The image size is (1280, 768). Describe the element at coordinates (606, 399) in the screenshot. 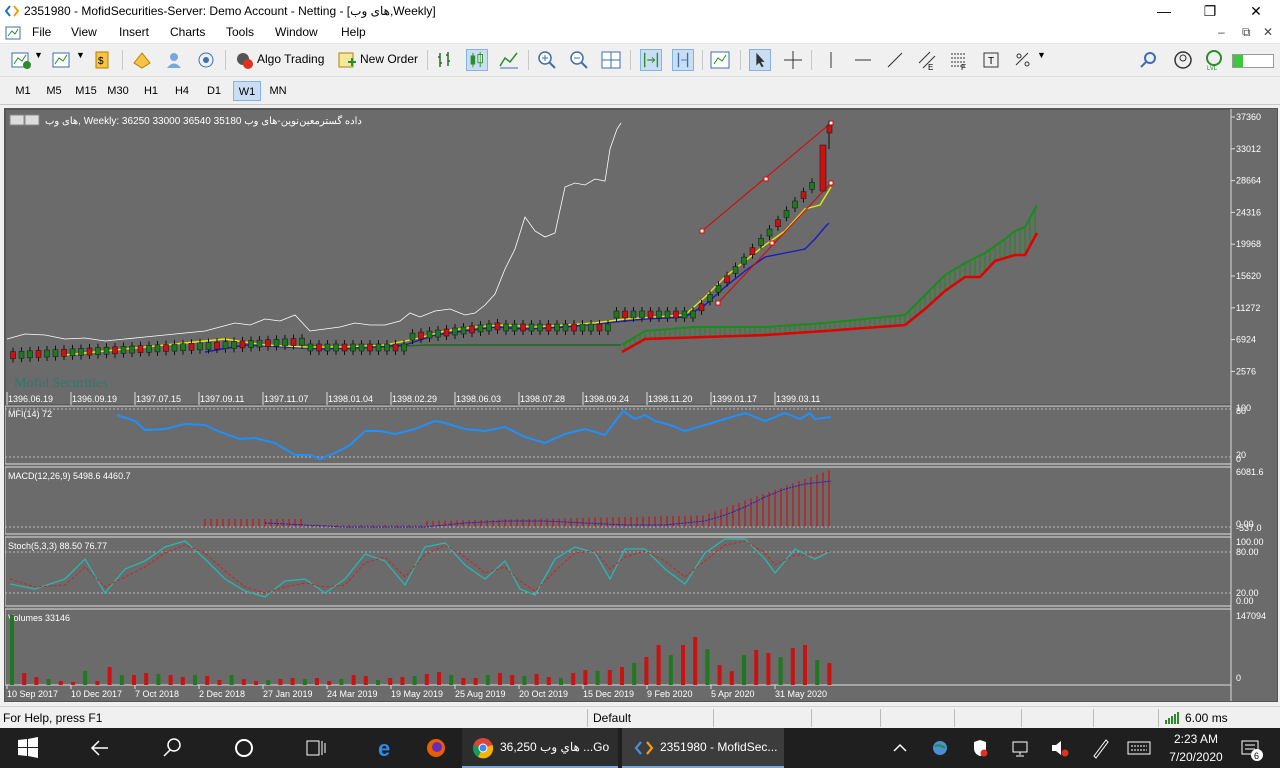

I see `date-tick-label: 1398.09.24` at that location.